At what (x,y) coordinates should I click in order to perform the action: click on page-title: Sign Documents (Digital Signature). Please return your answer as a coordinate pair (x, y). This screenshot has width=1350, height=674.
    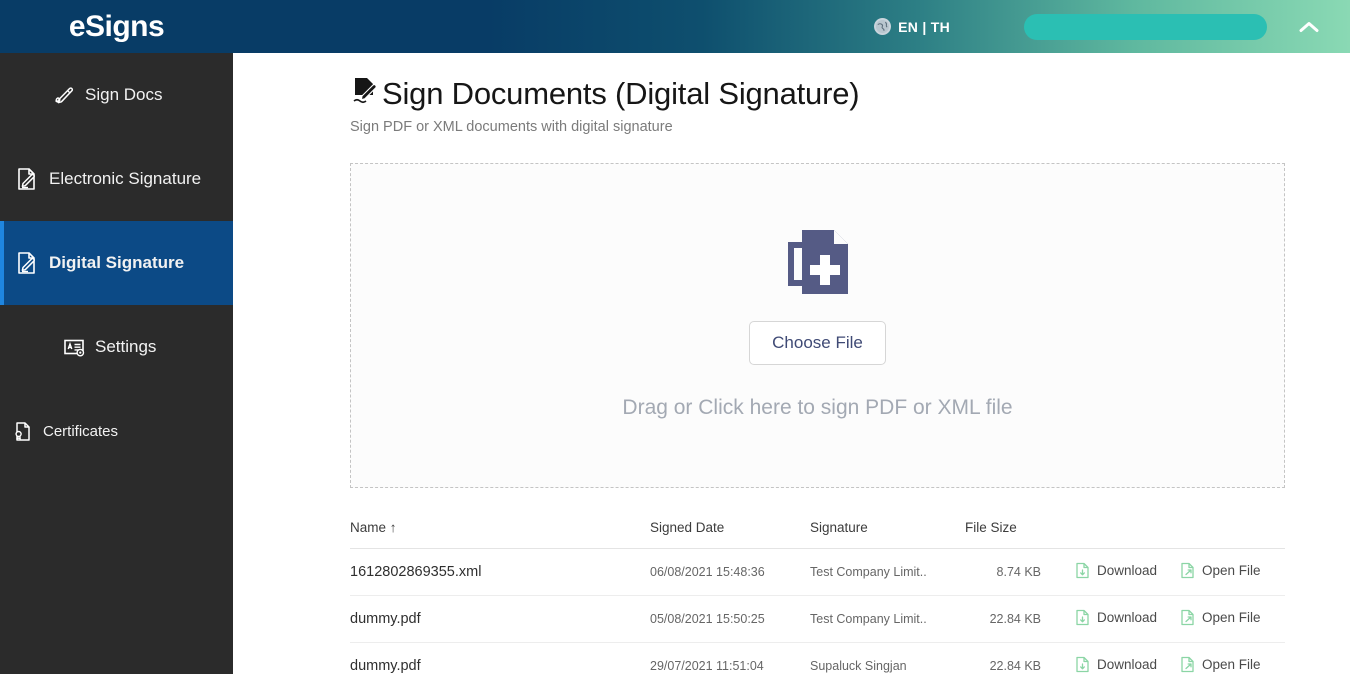
    Looking at the image, I should click on (850, 94).